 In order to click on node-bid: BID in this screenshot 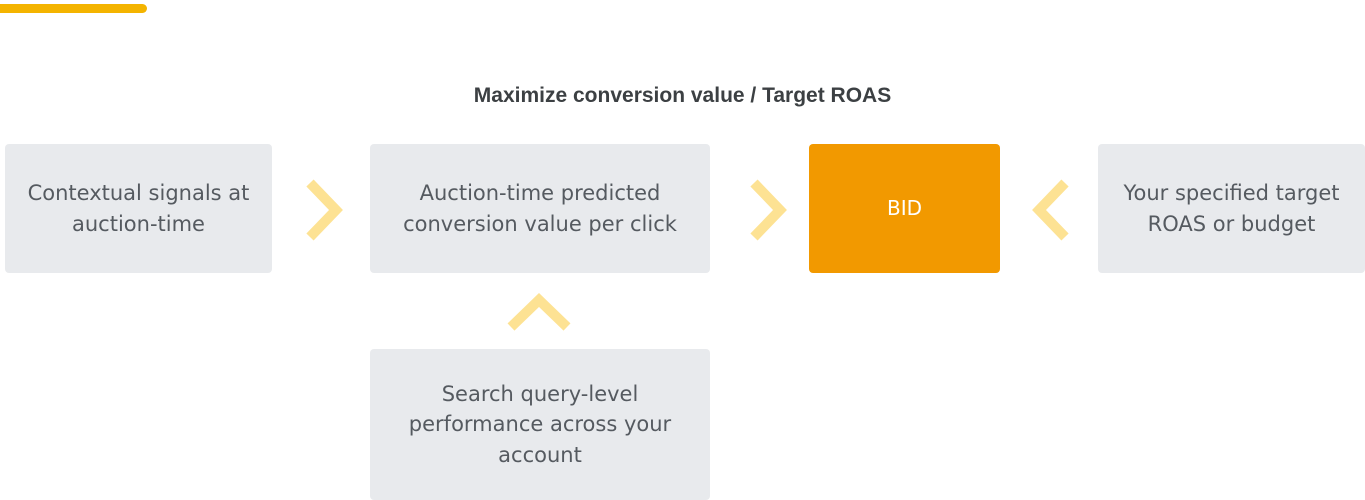, I will do `click(904, 208)`.